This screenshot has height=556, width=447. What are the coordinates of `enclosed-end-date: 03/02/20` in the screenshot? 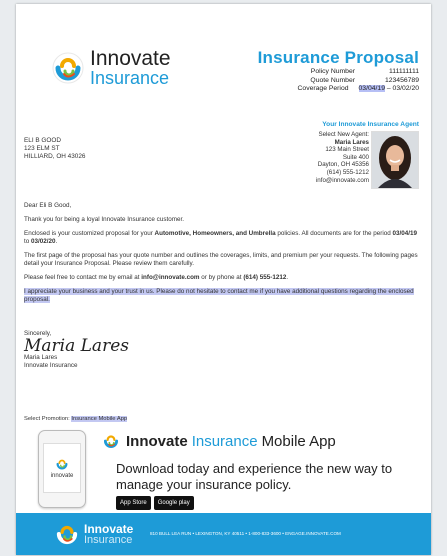 It's located at (43, 241).